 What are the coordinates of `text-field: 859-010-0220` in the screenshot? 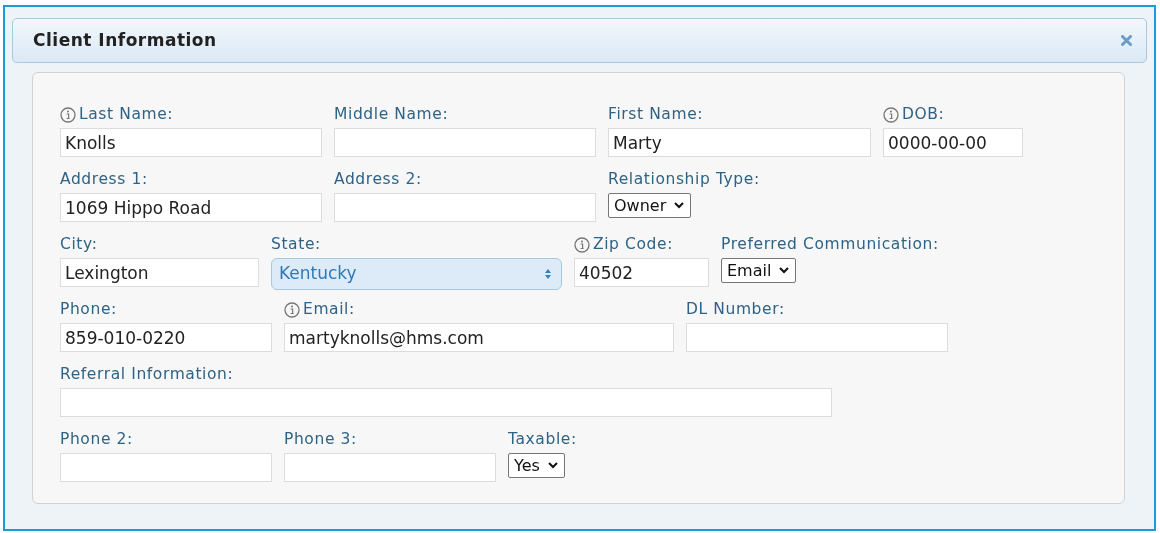 It's located at (166, 337).